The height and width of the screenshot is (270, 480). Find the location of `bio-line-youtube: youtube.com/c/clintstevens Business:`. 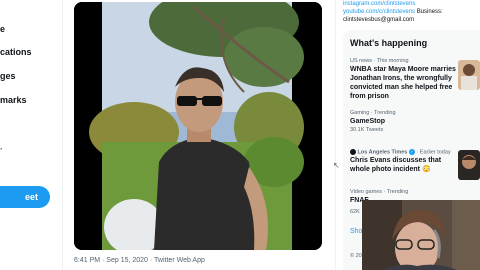

bio-line-youtube: youtube.com/c/clintstevens Business: is located at coordinates (411, 12).